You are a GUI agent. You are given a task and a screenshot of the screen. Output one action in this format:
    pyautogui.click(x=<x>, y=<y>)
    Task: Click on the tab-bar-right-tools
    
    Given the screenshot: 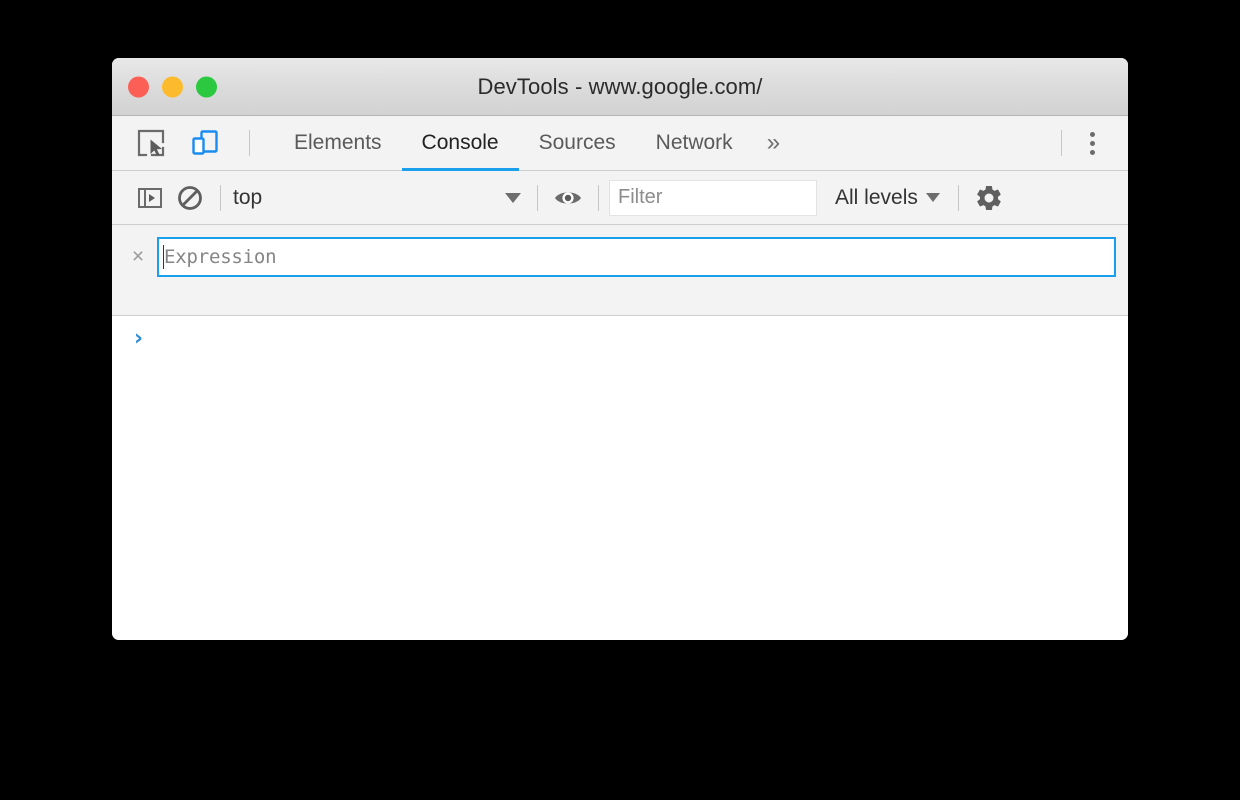 What is the action you would take?
    pyautogui.click(x=1089, y=143)
    